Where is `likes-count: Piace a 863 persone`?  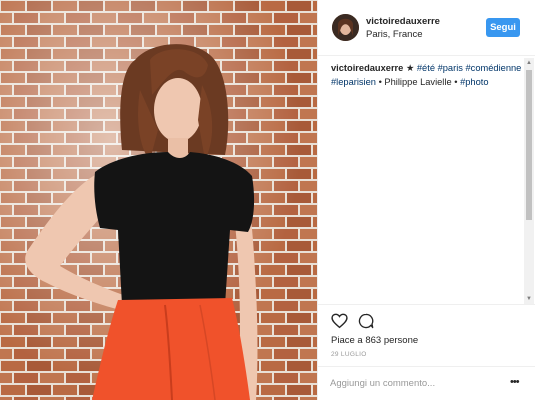 likes-count: Piace a 863 persone is located at coordinates (374, 340).